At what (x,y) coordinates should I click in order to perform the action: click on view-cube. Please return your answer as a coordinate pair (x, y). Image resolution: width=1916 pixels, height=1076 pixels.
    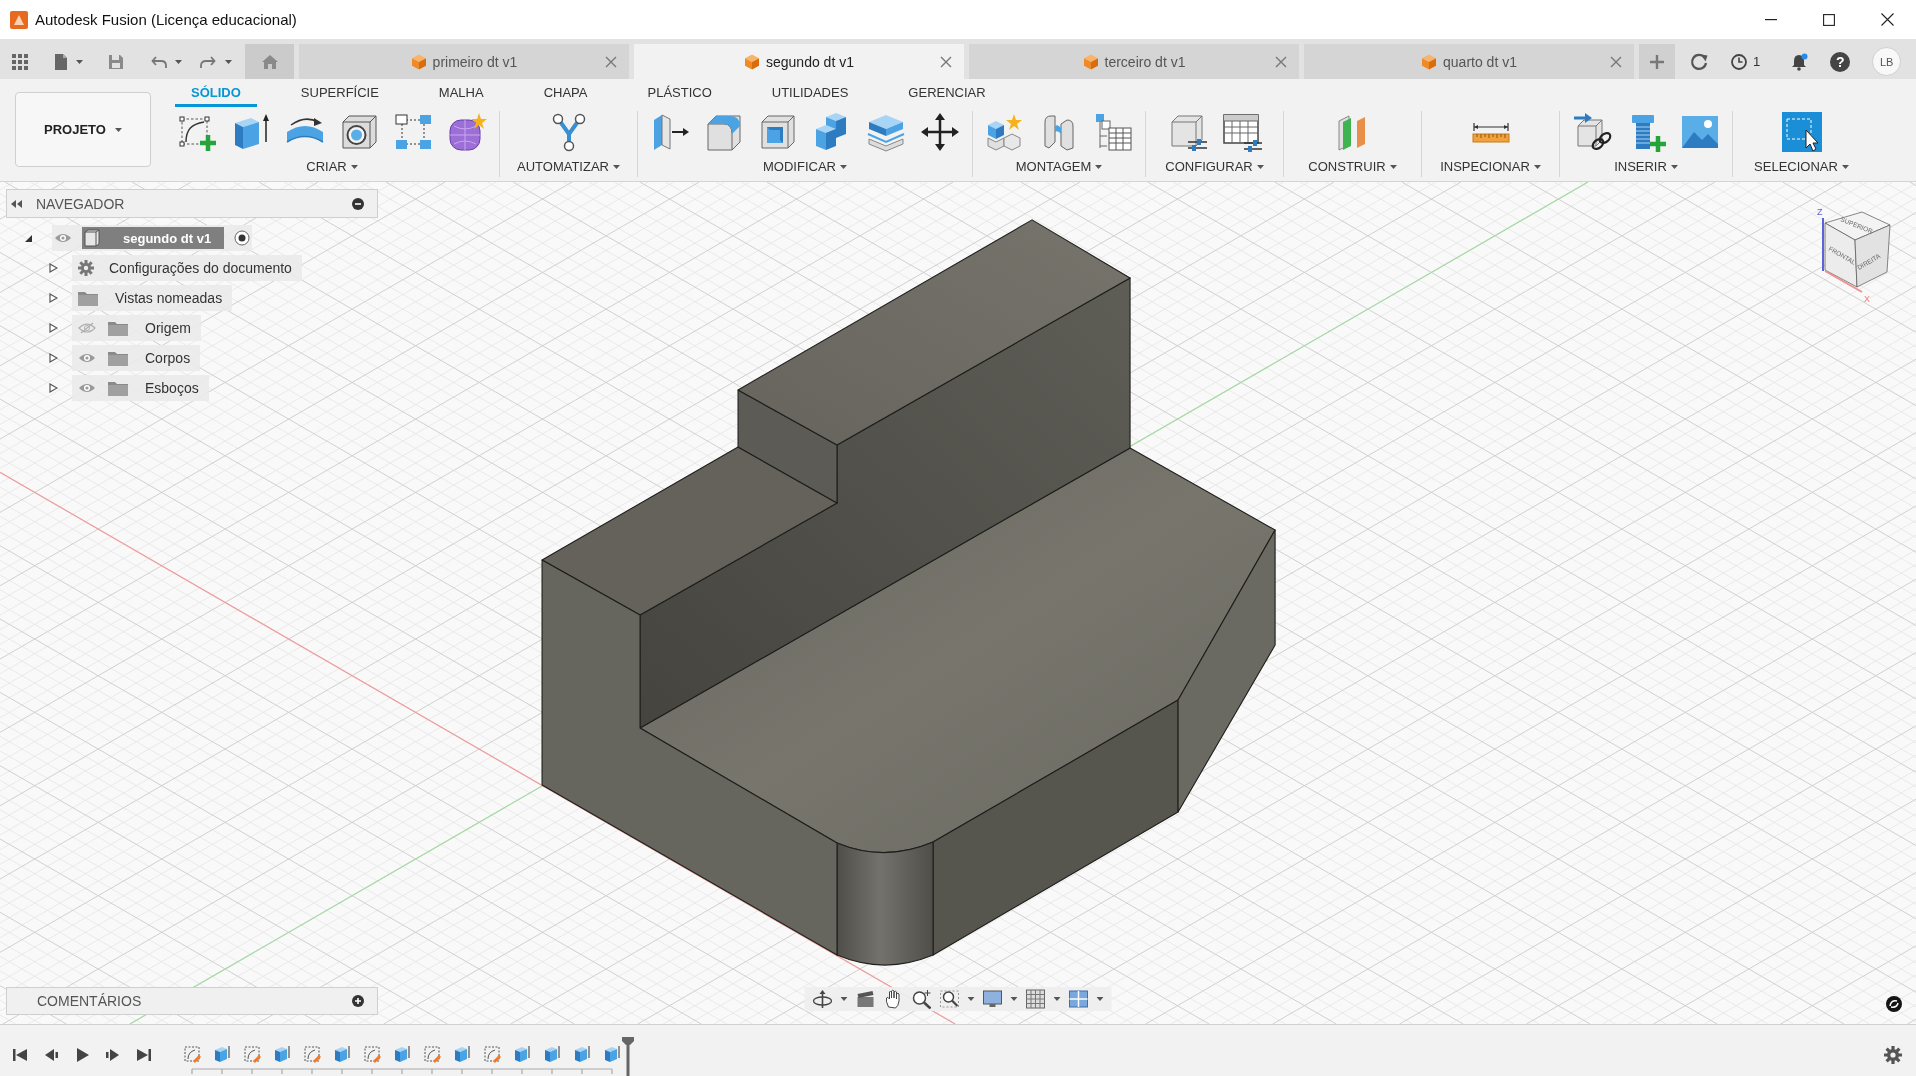
    Looking at the image, I should click on (1856, 252).